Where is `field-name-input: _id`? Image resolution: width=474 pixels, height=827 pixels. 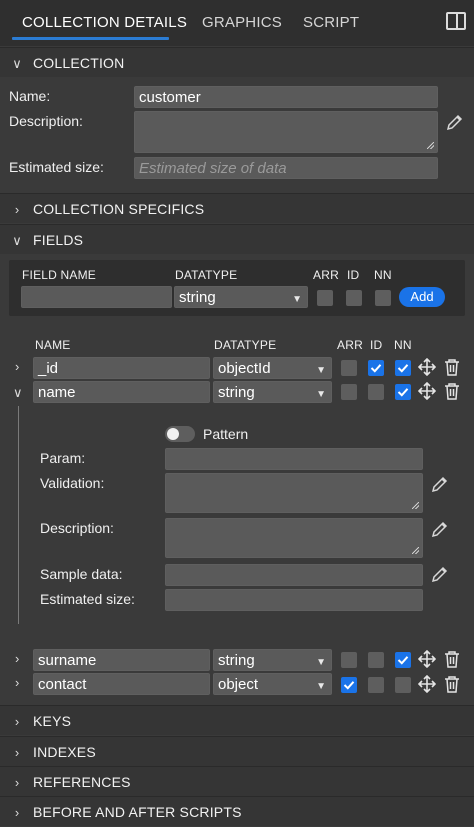 field-name-input: _id is located at coordinates (121, 368).